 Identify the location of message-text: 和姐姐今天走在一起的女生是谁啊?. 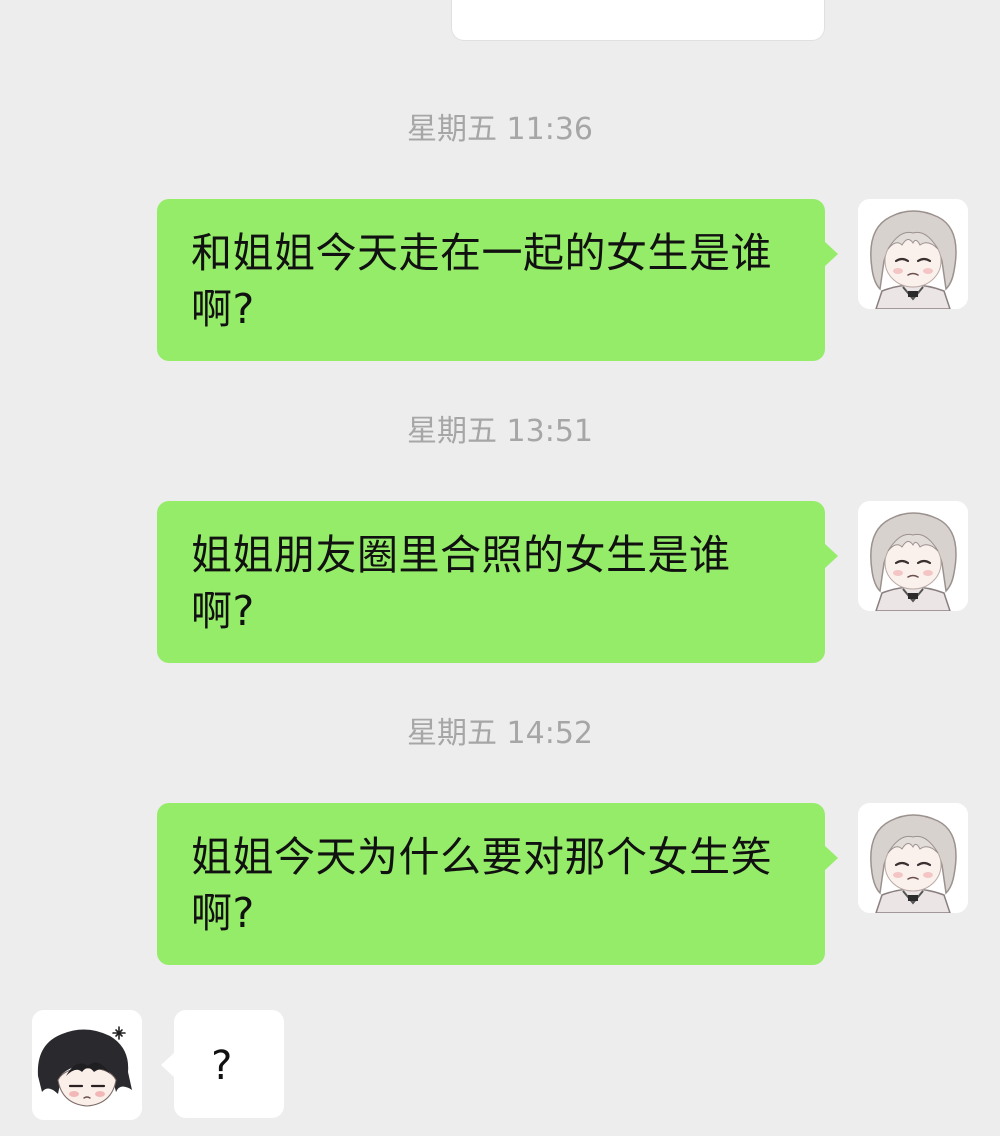
(481, 281).